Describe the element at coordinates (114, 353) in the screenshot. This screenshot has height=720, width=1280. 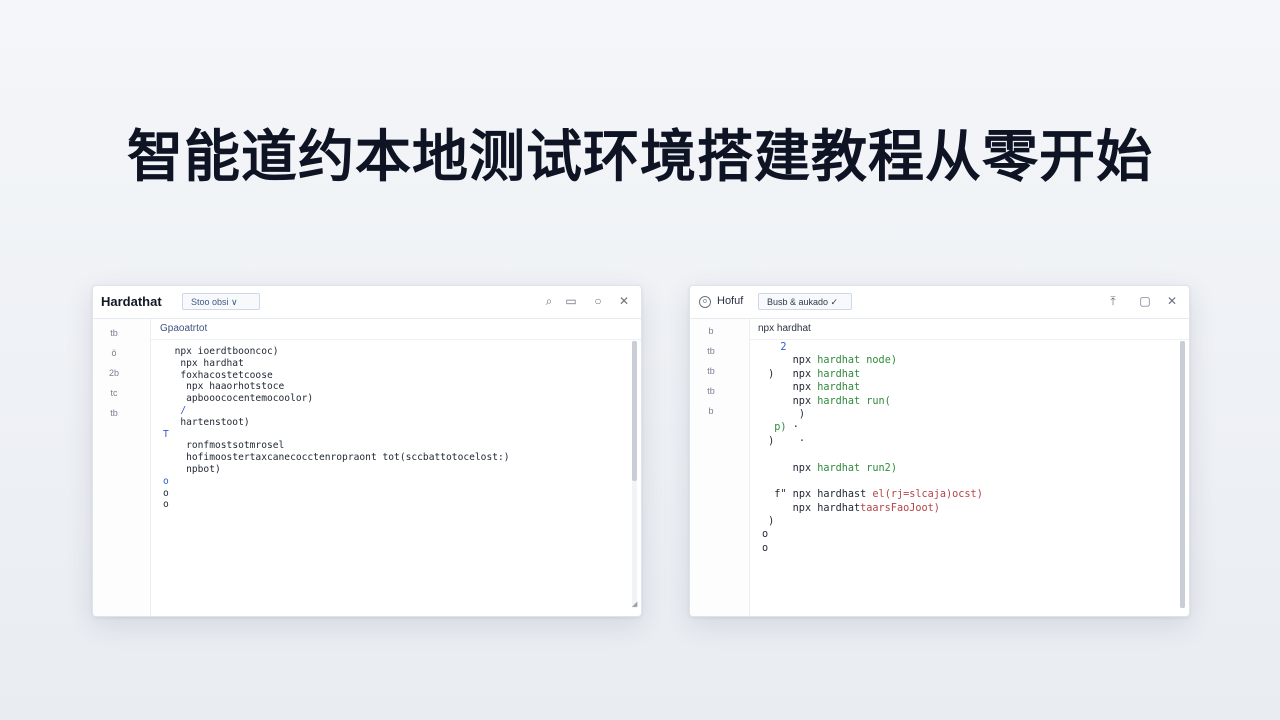
I see `search-panel-icon: ö` at that location.